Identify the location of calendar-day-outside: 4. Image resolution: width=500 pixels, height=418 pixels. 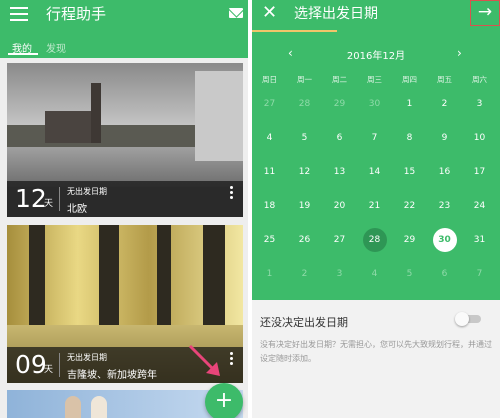
(374, 275).